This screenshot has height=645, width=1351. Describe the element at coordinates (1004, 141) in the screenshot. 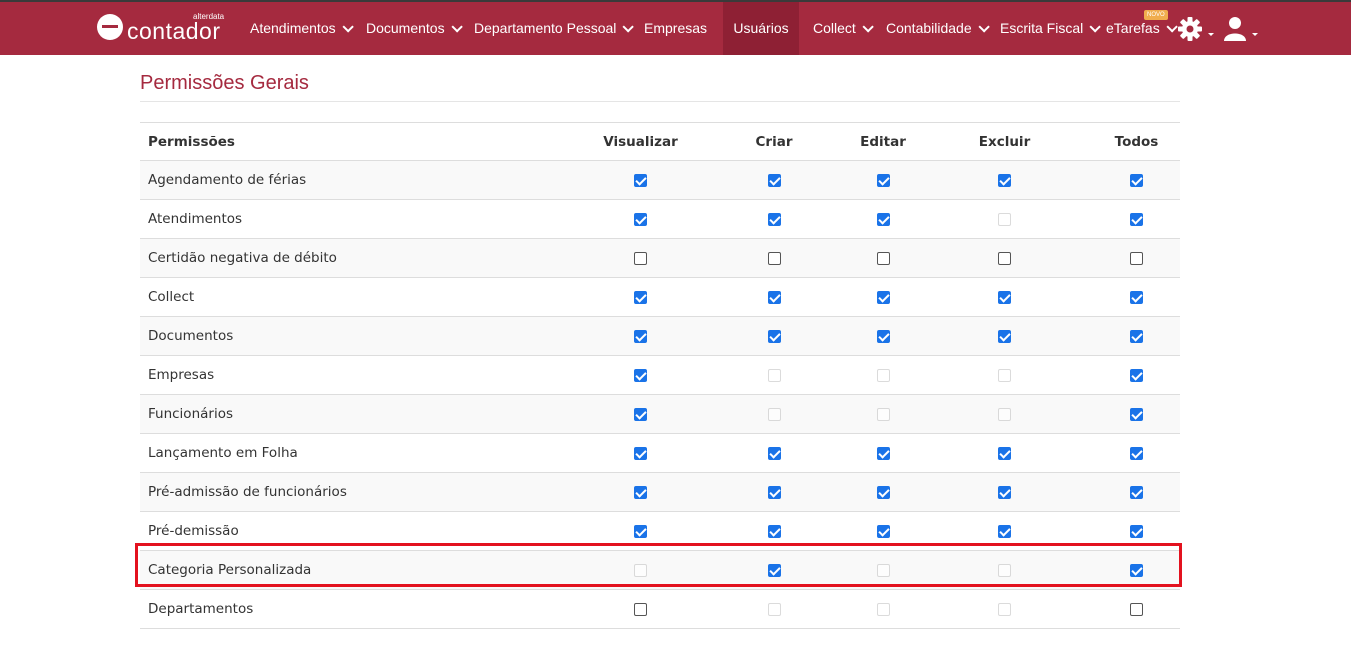

I see `header-excluir: Excluir` at that location.